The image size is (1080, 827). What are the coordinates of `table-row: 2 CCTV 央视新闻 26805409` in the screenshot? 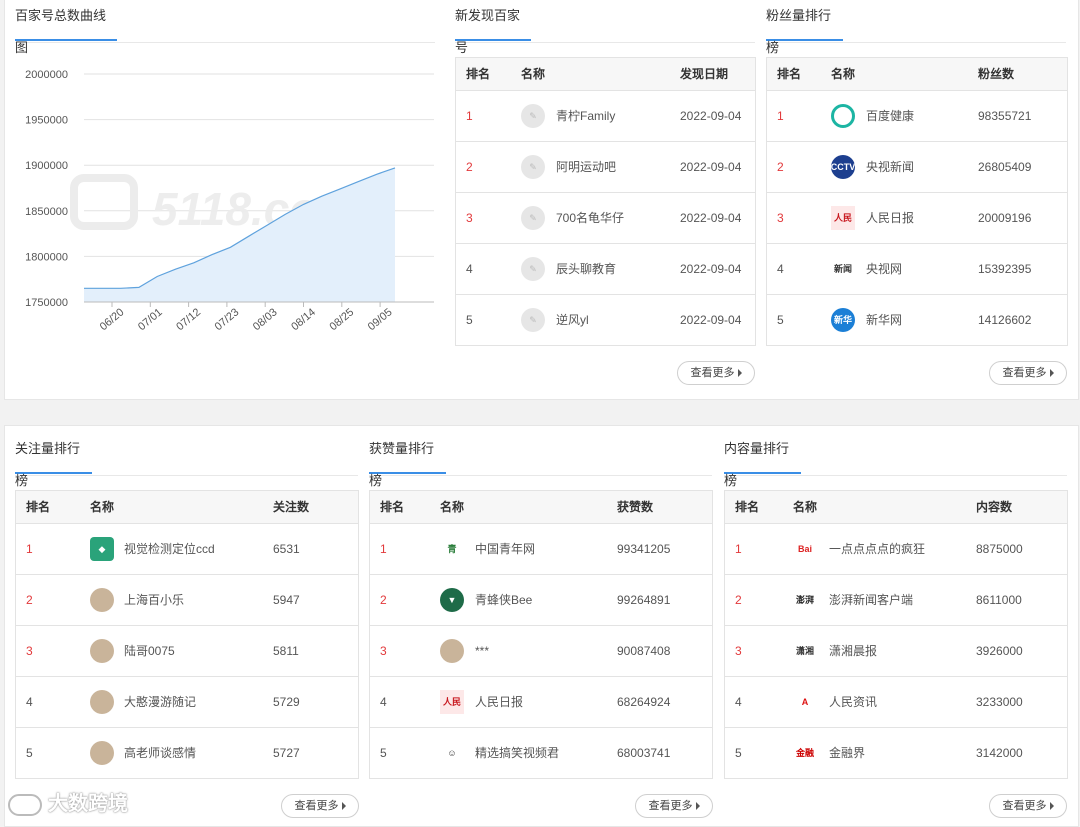 It's located at (917, 167).